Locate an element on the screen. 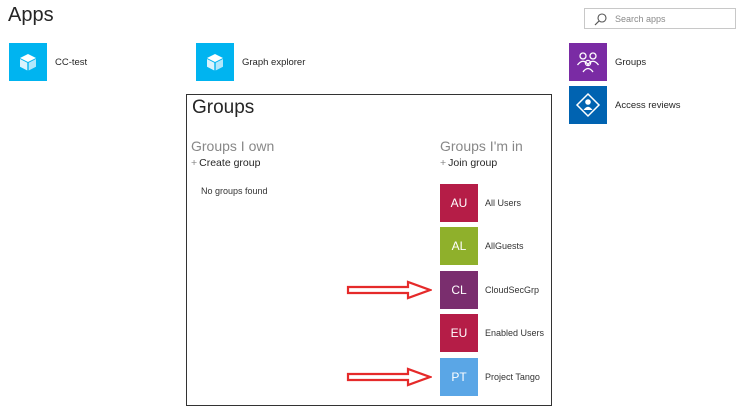 The width and height of the screenshot is (756, 420). search-box is located at coordinates (660, 18).